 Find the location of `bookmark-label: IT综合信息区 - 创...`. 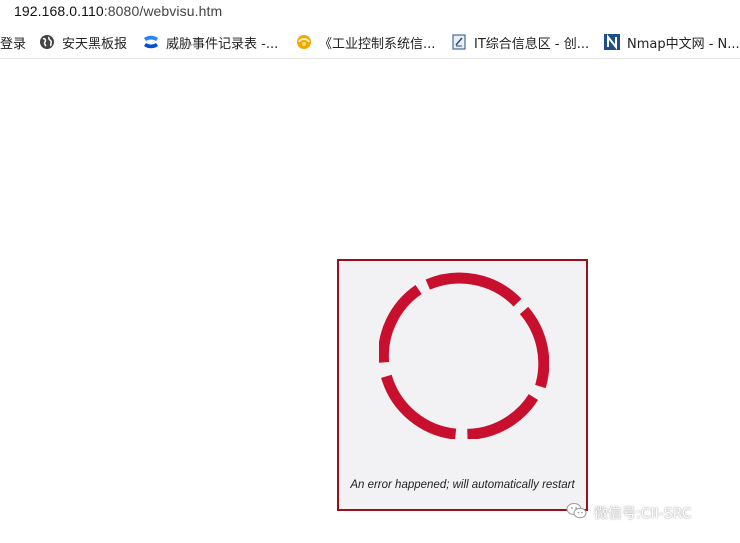

bookmark-label: IT综合信息区 - 创... is located at coordinates (532, 44).